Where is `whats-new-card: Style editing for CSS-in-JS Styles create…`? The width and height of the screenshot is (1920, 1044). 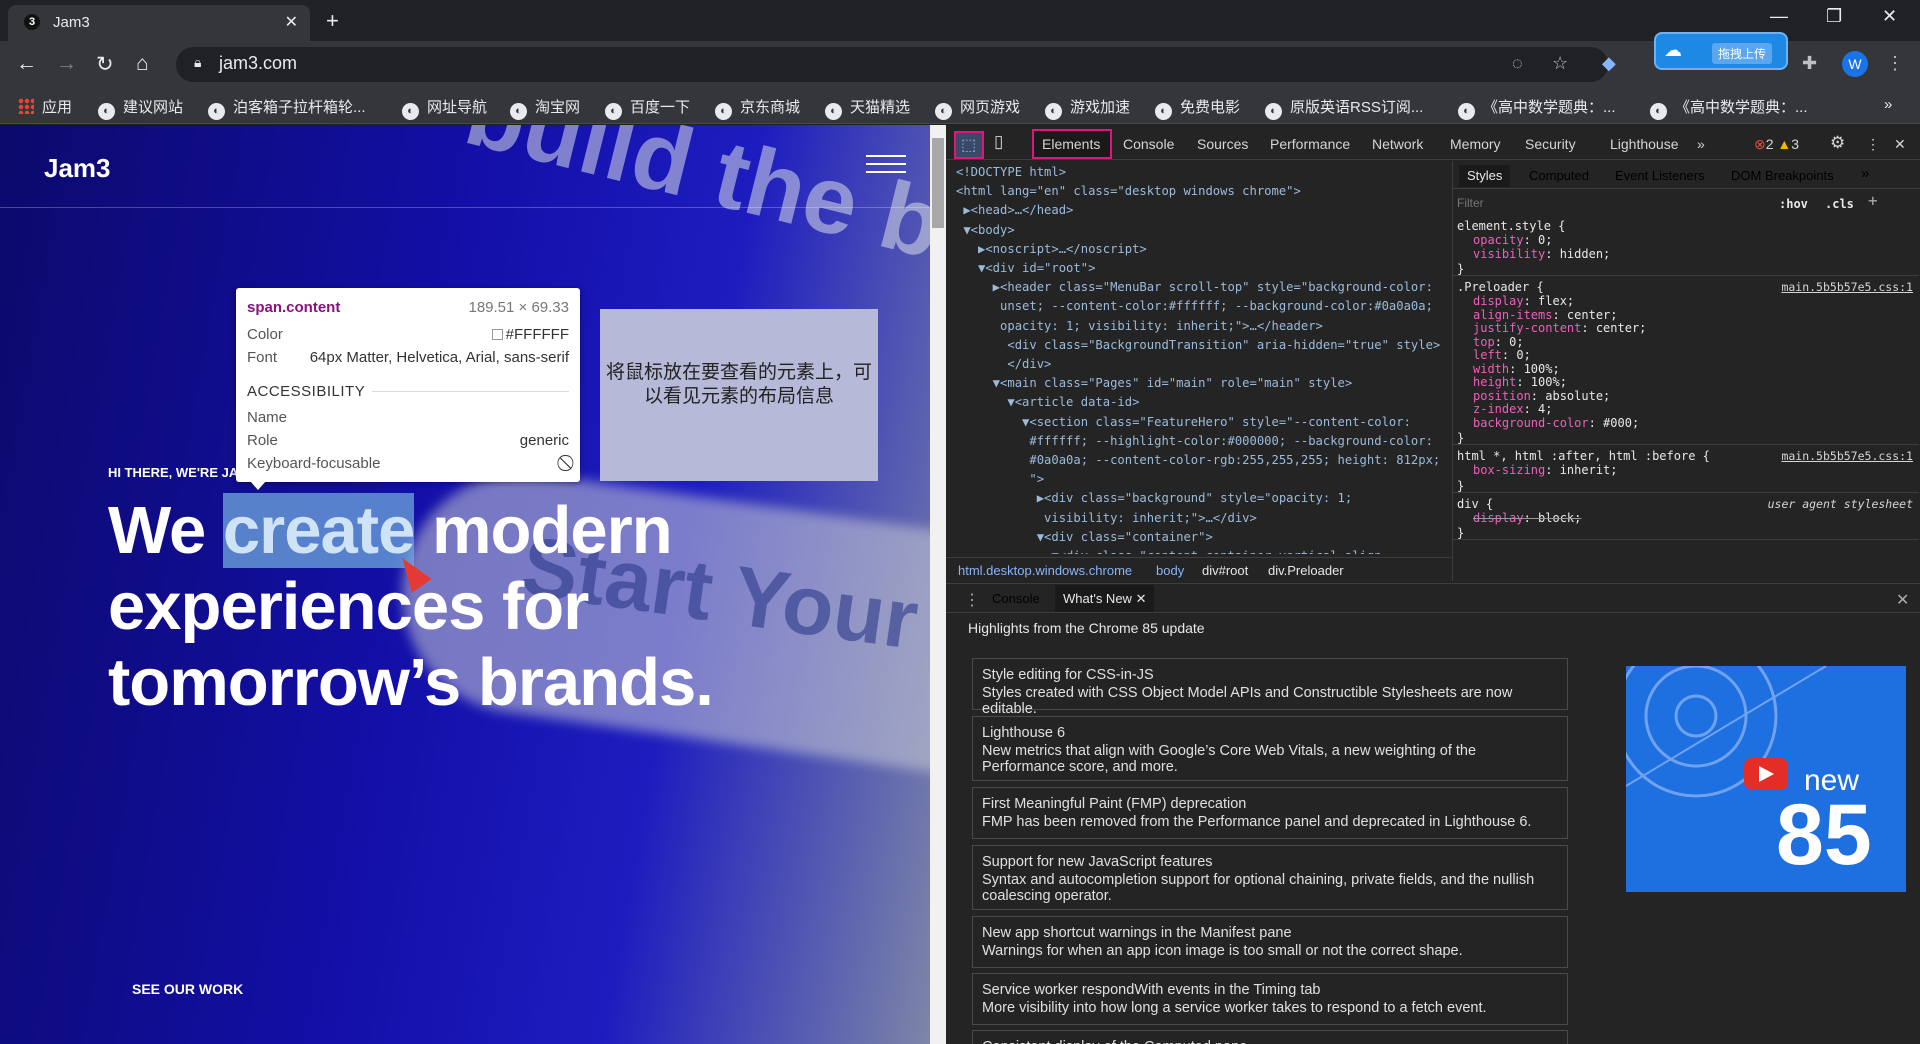
whats-new-card: Style editing for CSS-in-JS Styles create… is located at coordinates (1270, 687).